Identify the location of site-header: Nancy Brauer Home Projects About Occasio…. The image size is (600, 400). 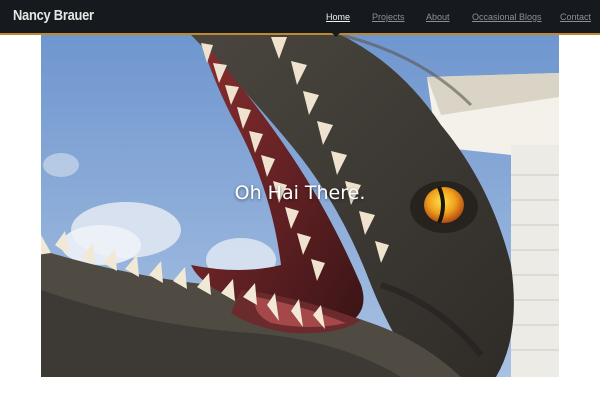
(300, 17).